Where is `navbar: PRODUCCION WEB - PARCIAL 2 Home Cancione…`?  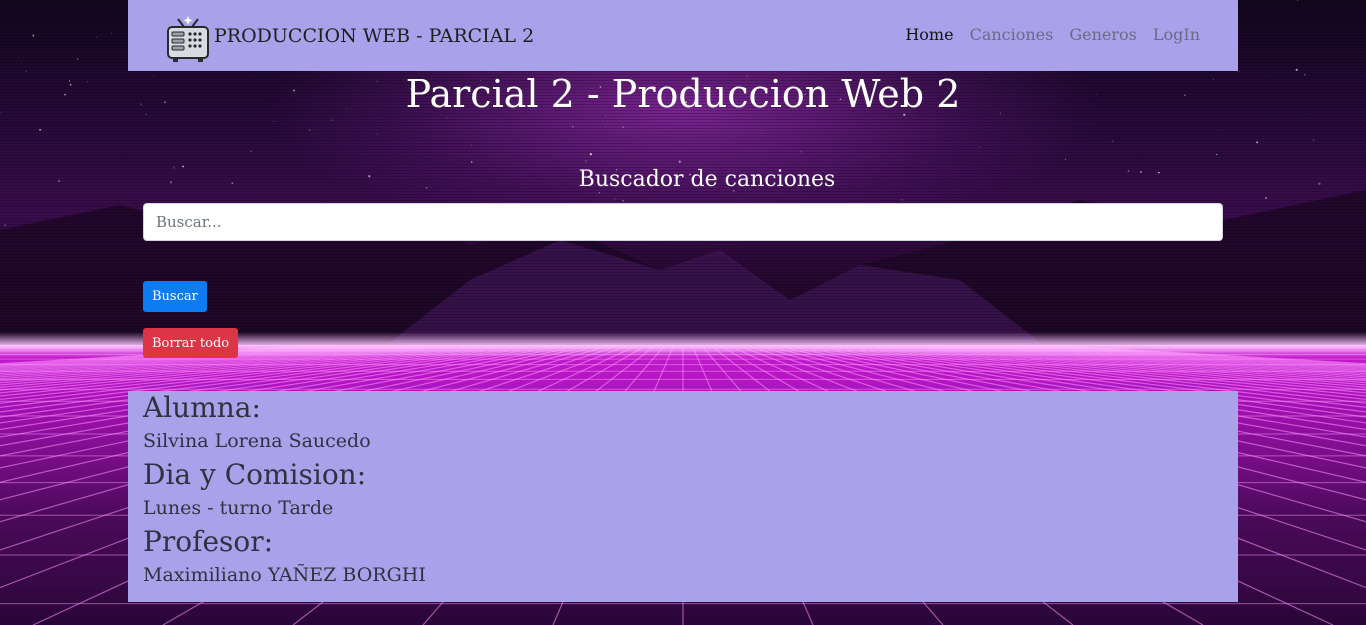 navbar: PRODUCCION WEB - PARCIAL 2 Home Cancione… is located at coordinates (683, 35).